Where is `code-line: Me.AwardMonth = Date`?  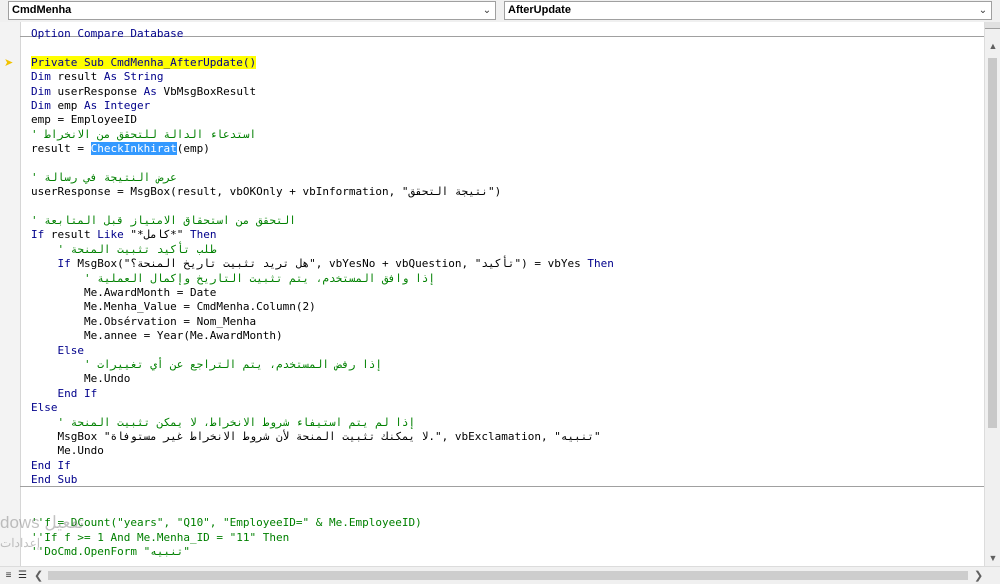
code-line: Me.AwardMonth = Date is located at coordinates (506, 293).